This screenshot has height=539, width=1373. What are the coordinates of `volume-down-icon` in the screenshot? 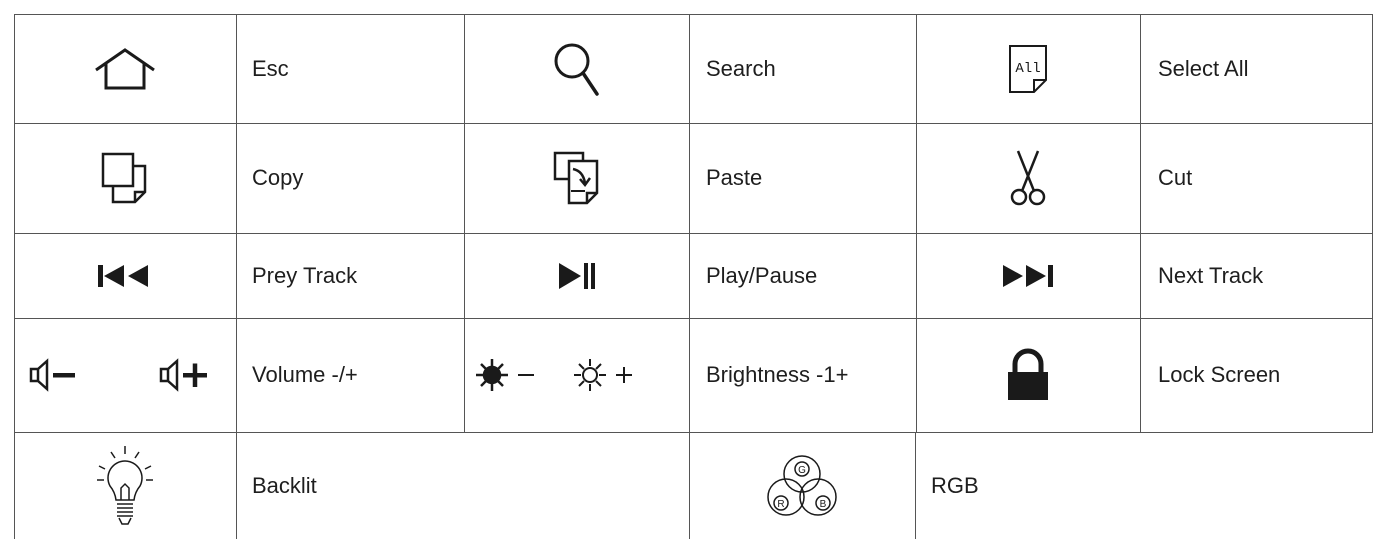 It's located at (118, 375).